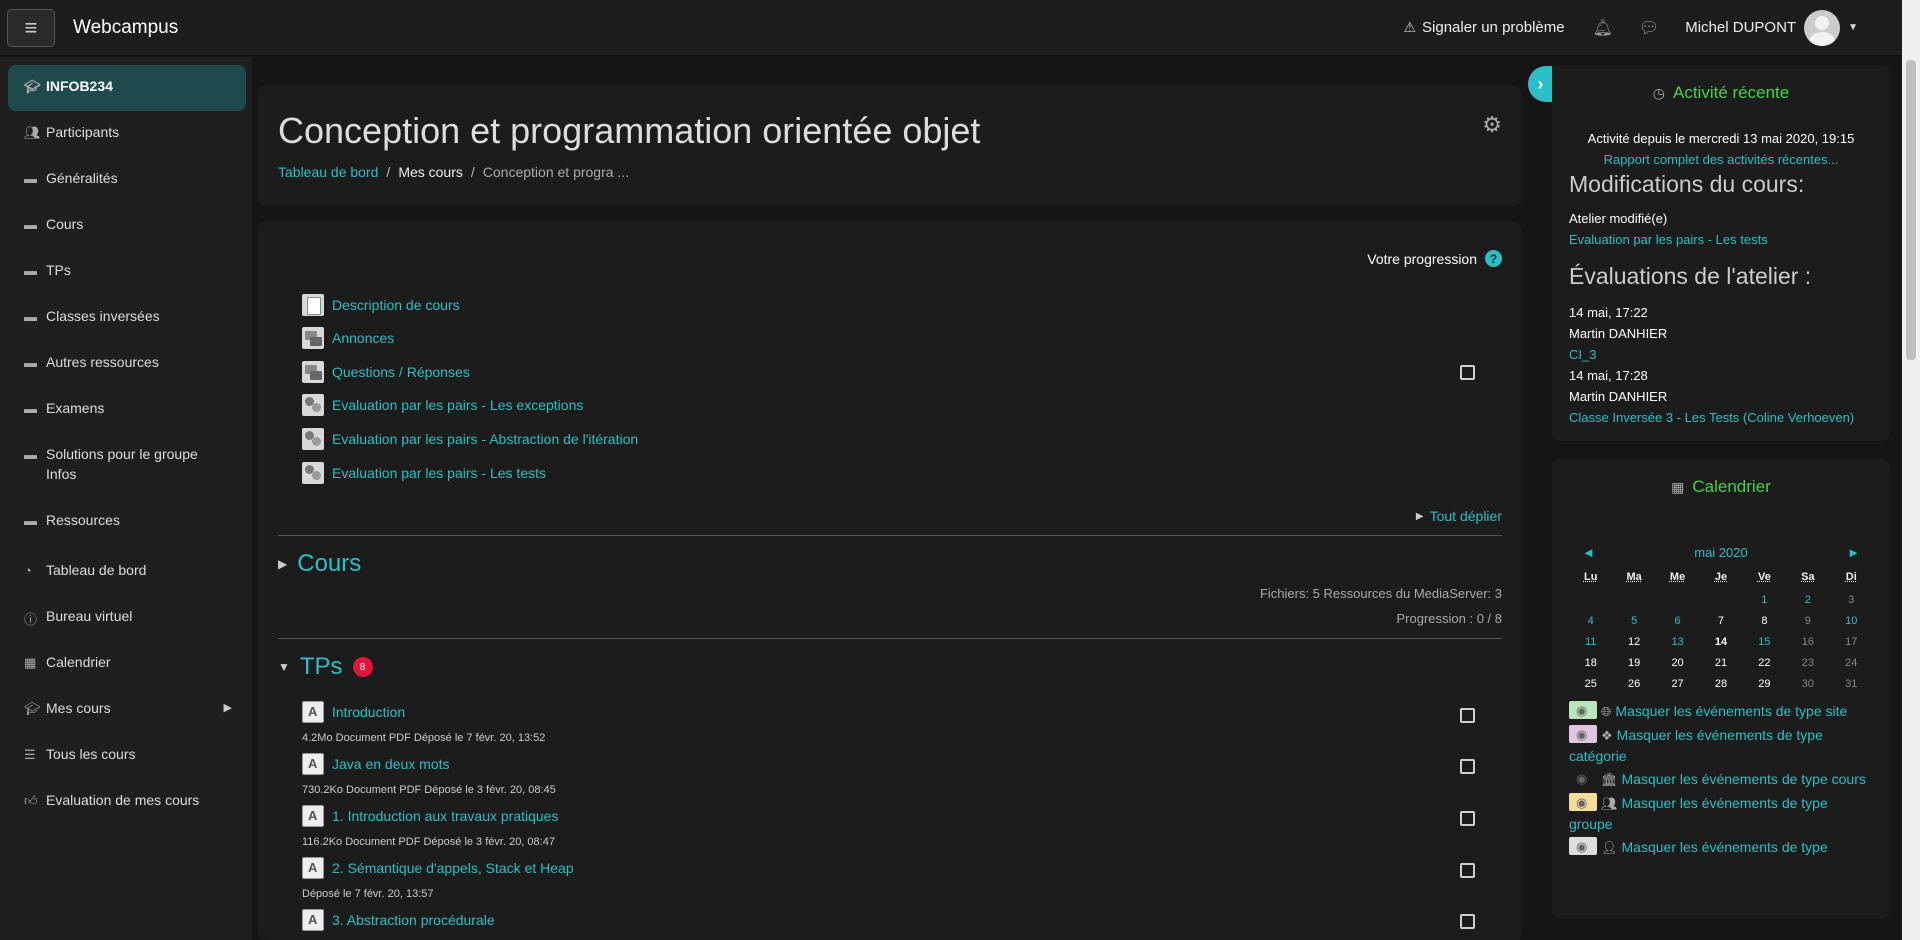 Image resolution: width=1920 pixels, height=940 pixels. I want to click on calendar-day: 11, so click(1590, 645).